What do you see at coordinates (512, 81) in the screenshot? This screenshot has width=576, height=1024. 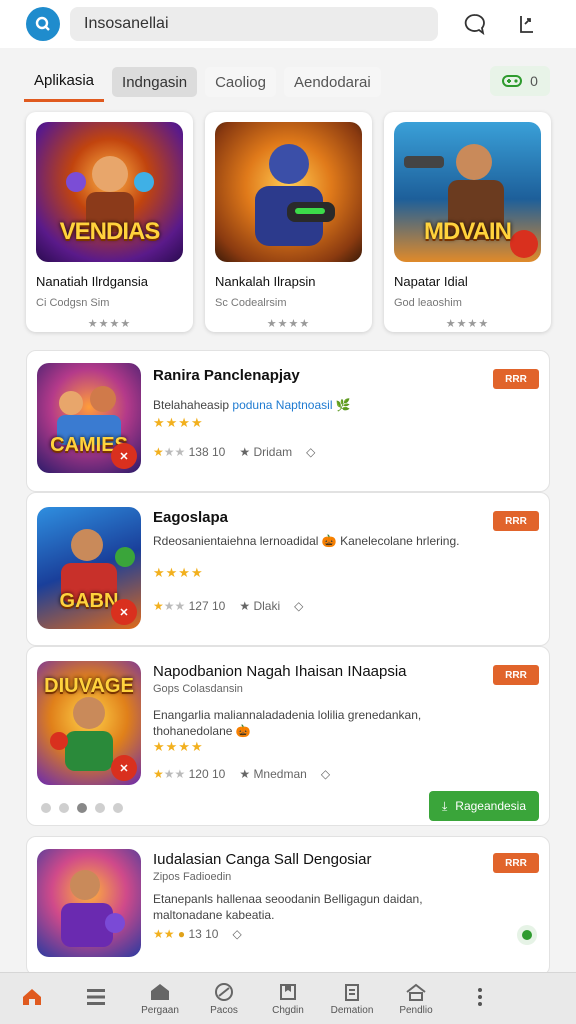 I see `gamepad-icon` at bounding box center [512, 81].